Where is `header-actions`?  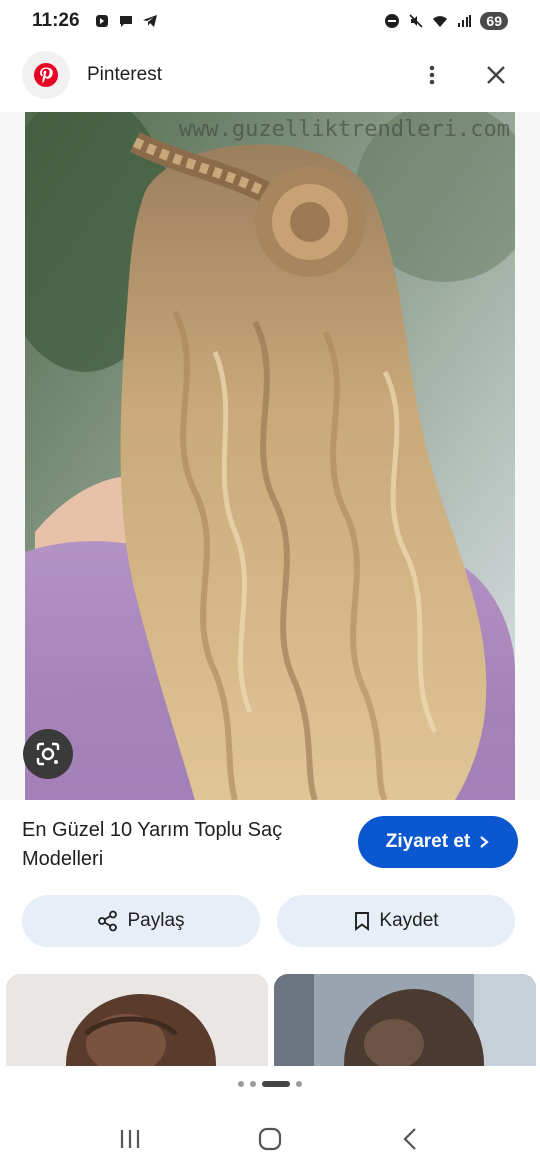
header-actions is located at coordinates (469, 75).